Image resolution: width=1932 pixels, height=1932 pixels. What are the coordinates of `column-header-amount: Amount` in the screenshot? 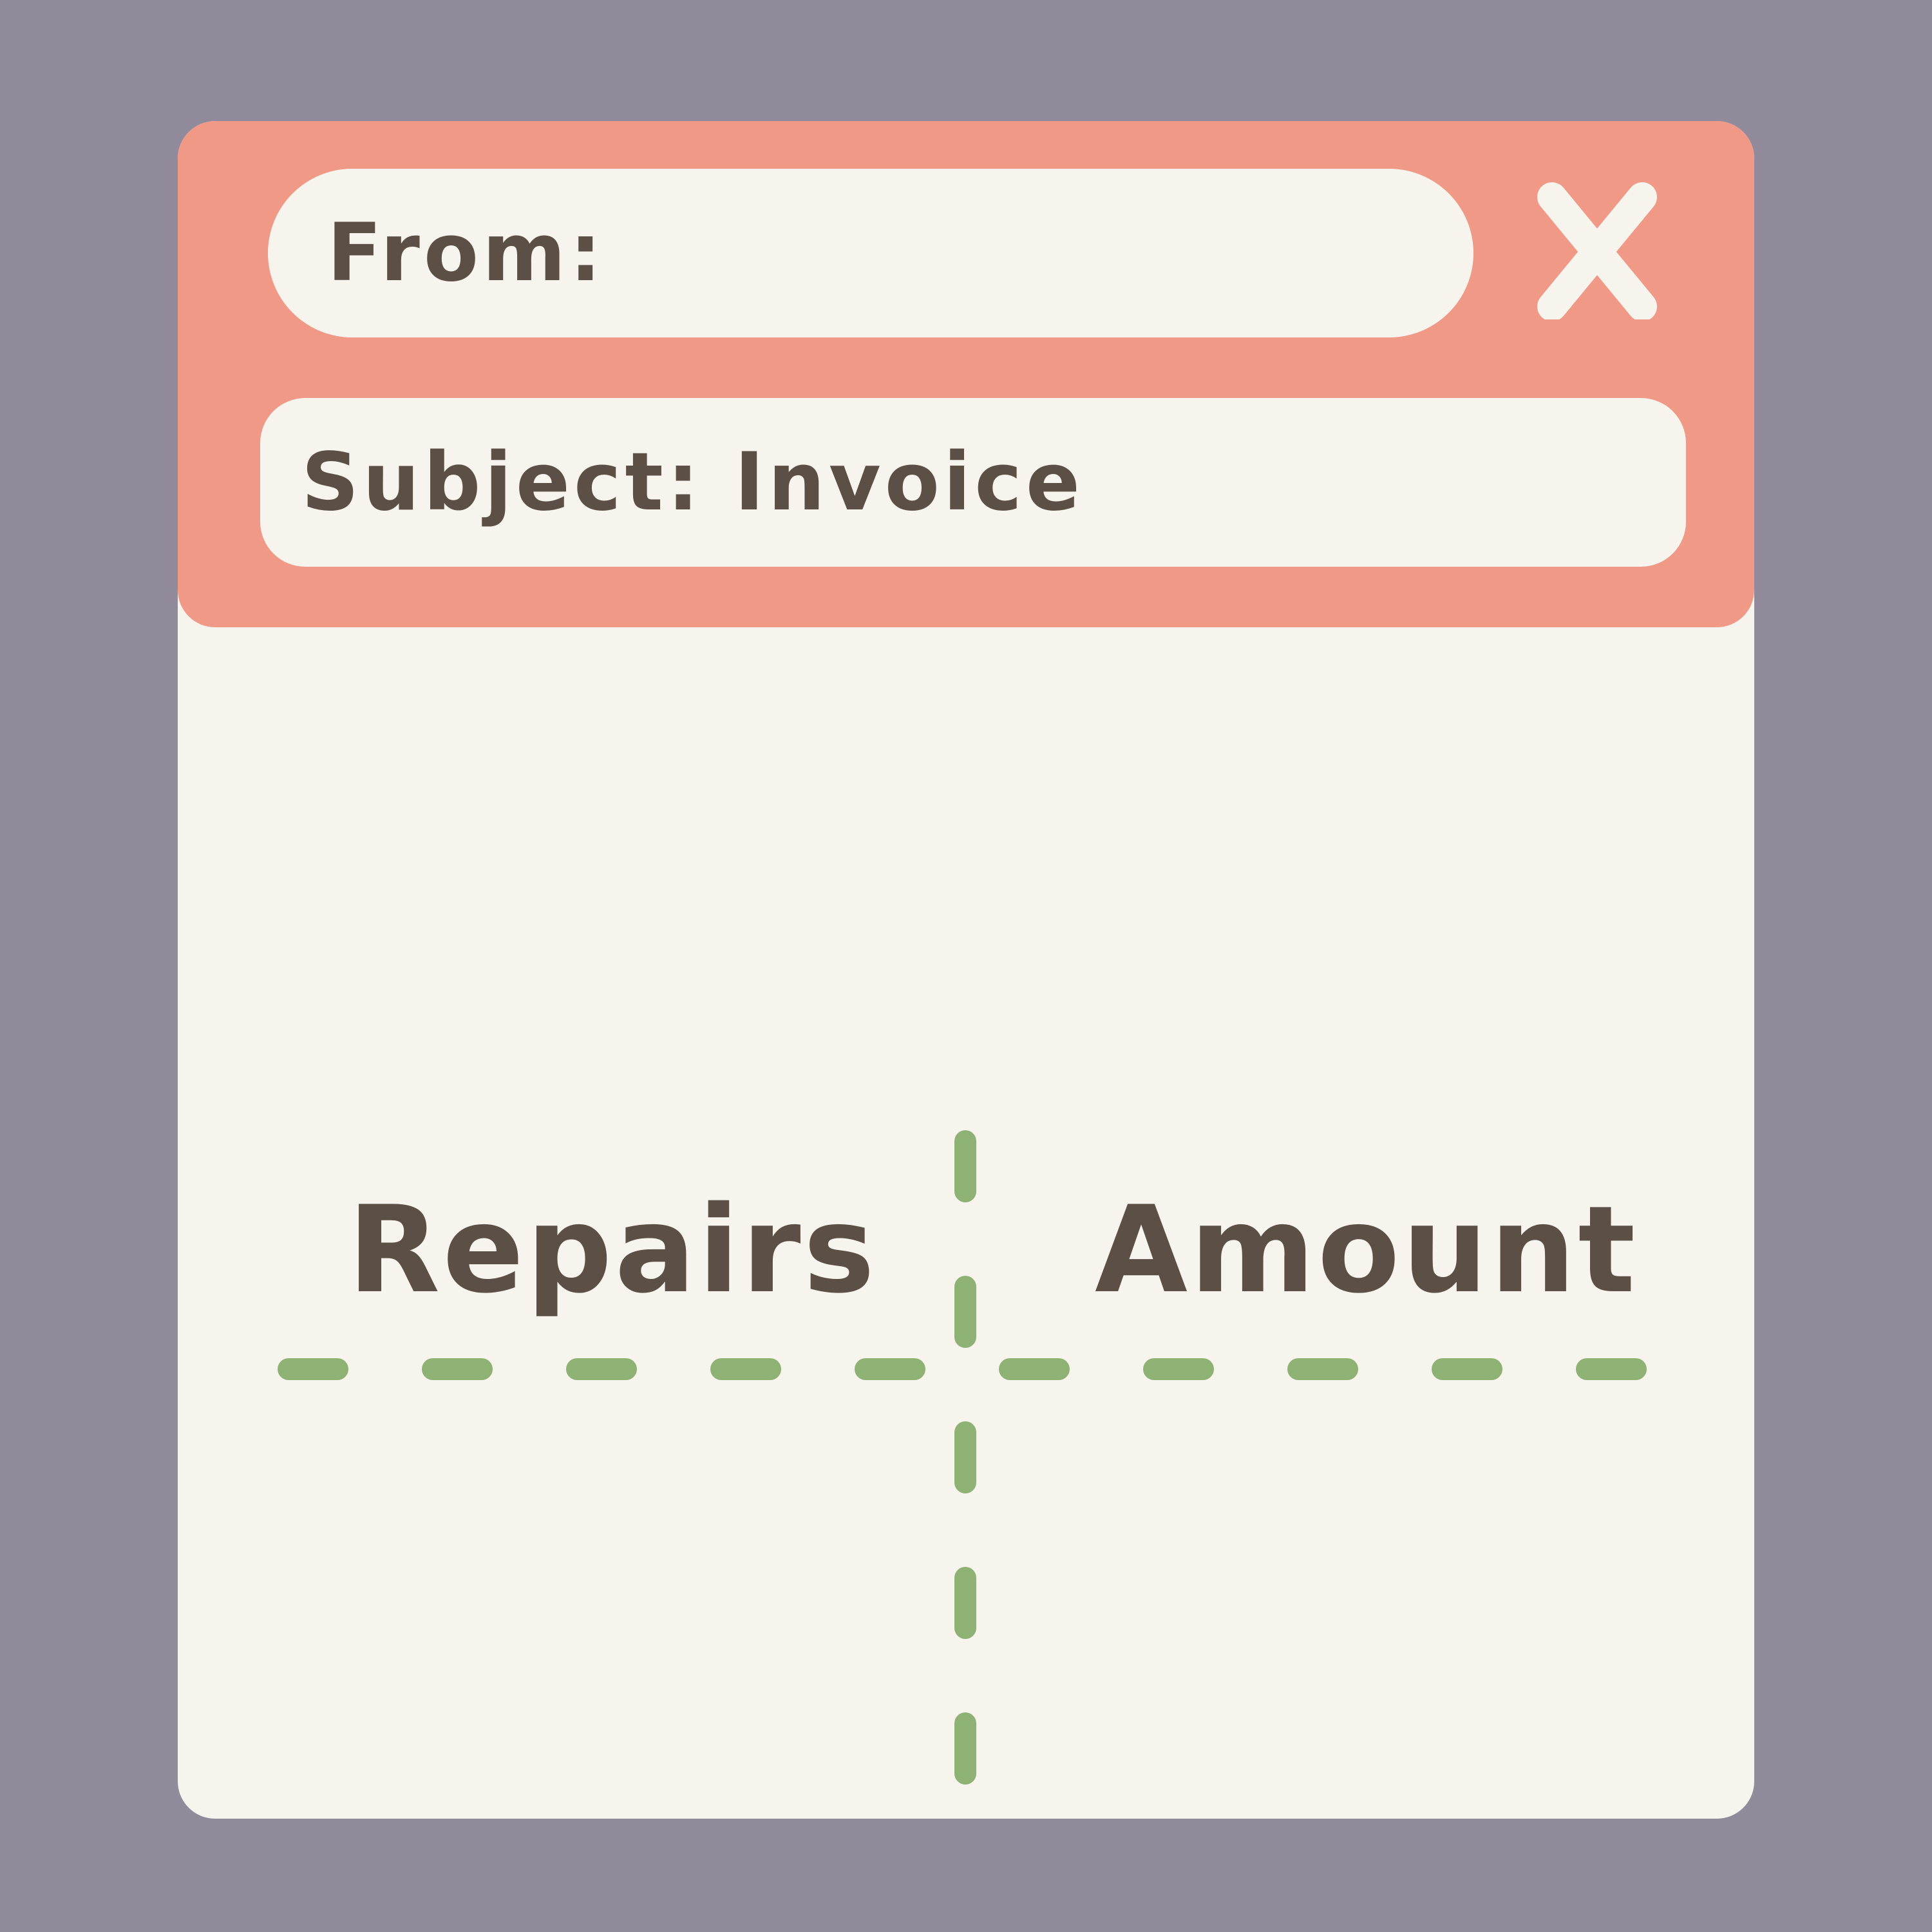 It's located at (1366, 1250).